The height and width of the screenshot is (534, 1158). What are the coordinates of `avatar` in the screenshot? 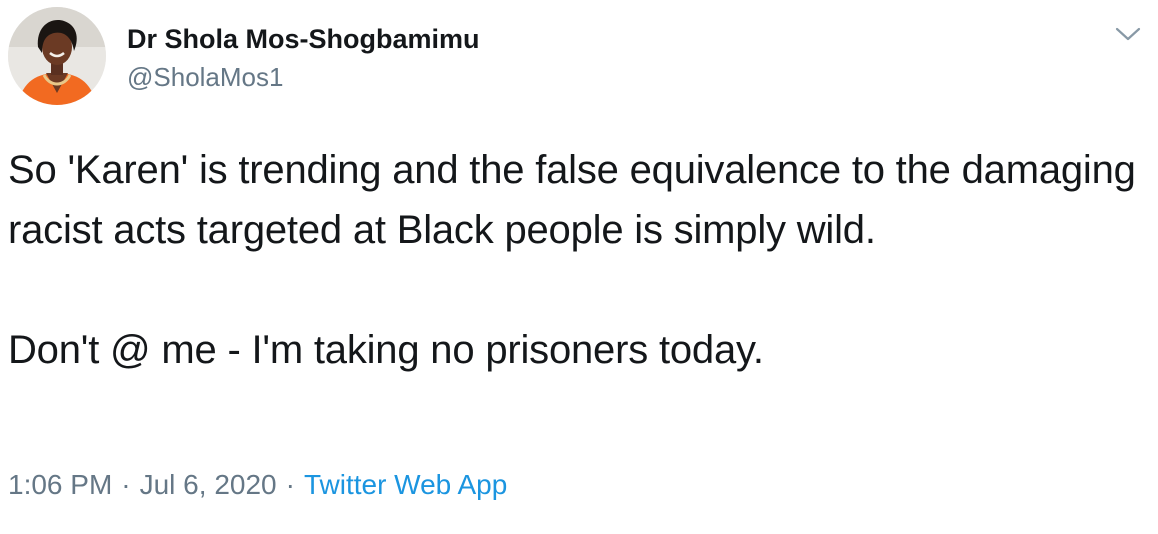 It's located at (57, 56).